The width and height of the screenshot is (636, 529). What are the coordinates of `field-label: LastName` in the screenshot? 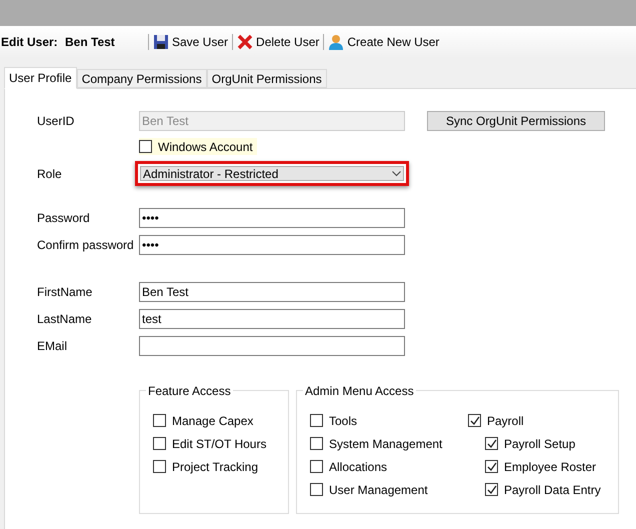 It's located at (65, 319).